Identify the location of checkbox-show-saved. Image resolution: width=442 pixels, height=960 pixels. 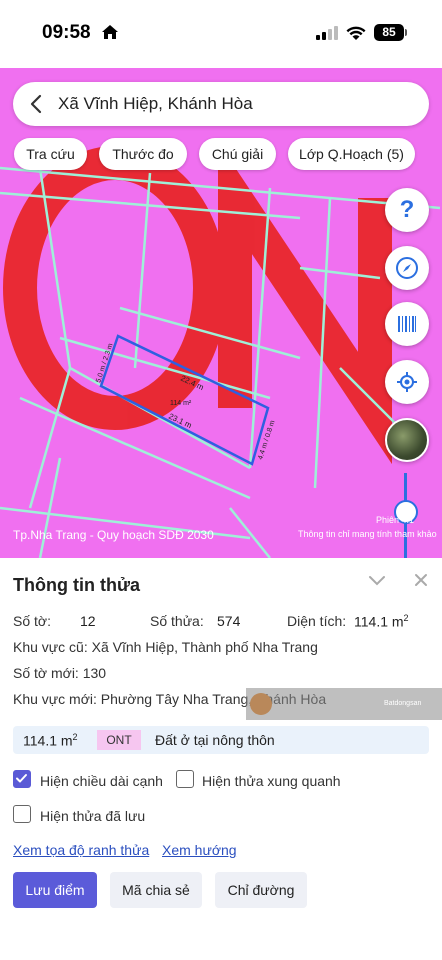
(22, 814).